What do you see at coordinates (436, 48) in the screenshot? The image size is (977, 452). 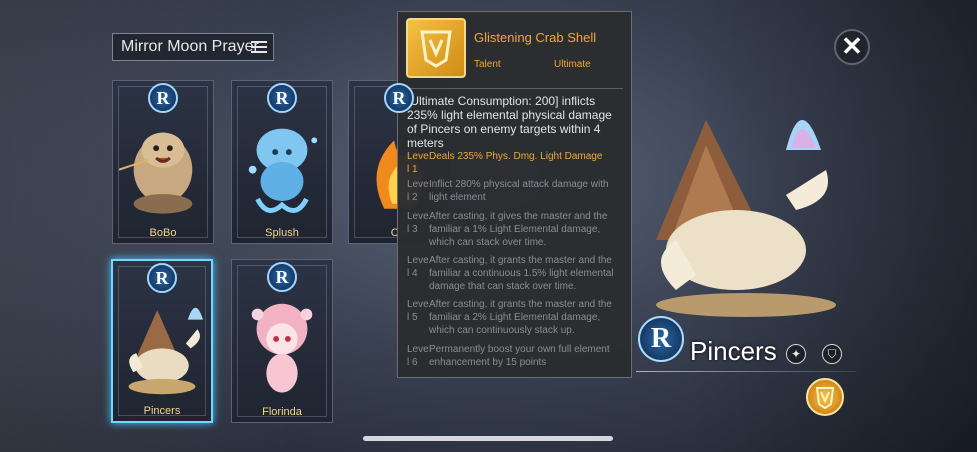 I see `crab-shell-skill-icon` at bounding box center [436, 48].